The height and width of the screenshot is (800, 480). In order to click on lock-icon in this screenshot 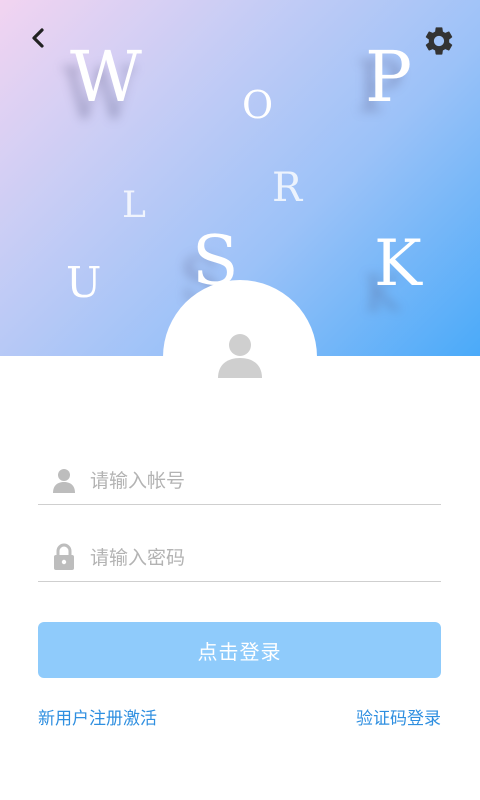, I will do `click(64, 556)`.